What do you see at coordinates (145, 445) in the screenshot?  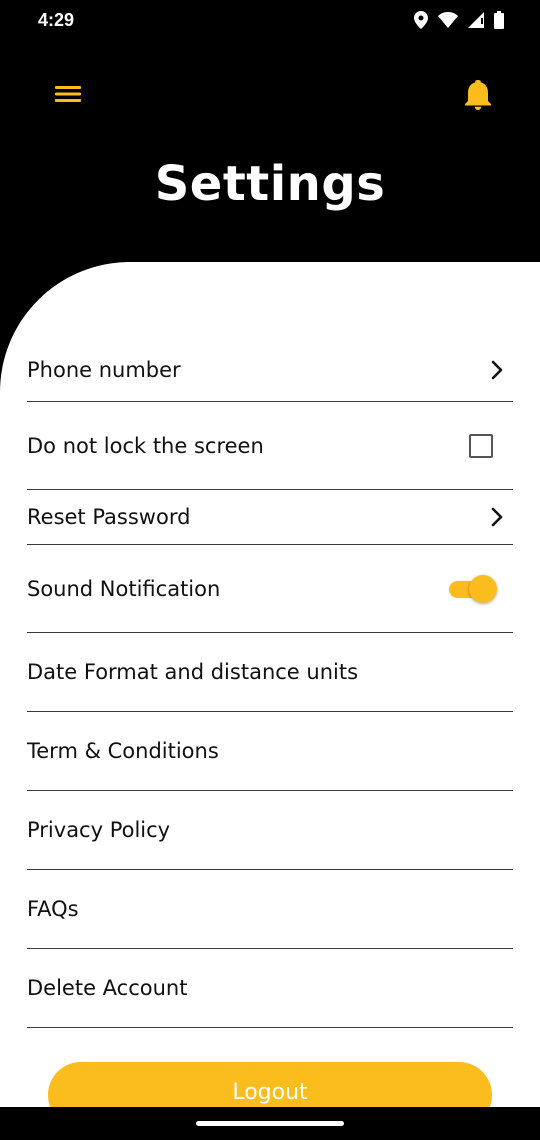 I see `setting-label: Do not lock the screen` at bounding box center [145, 445].